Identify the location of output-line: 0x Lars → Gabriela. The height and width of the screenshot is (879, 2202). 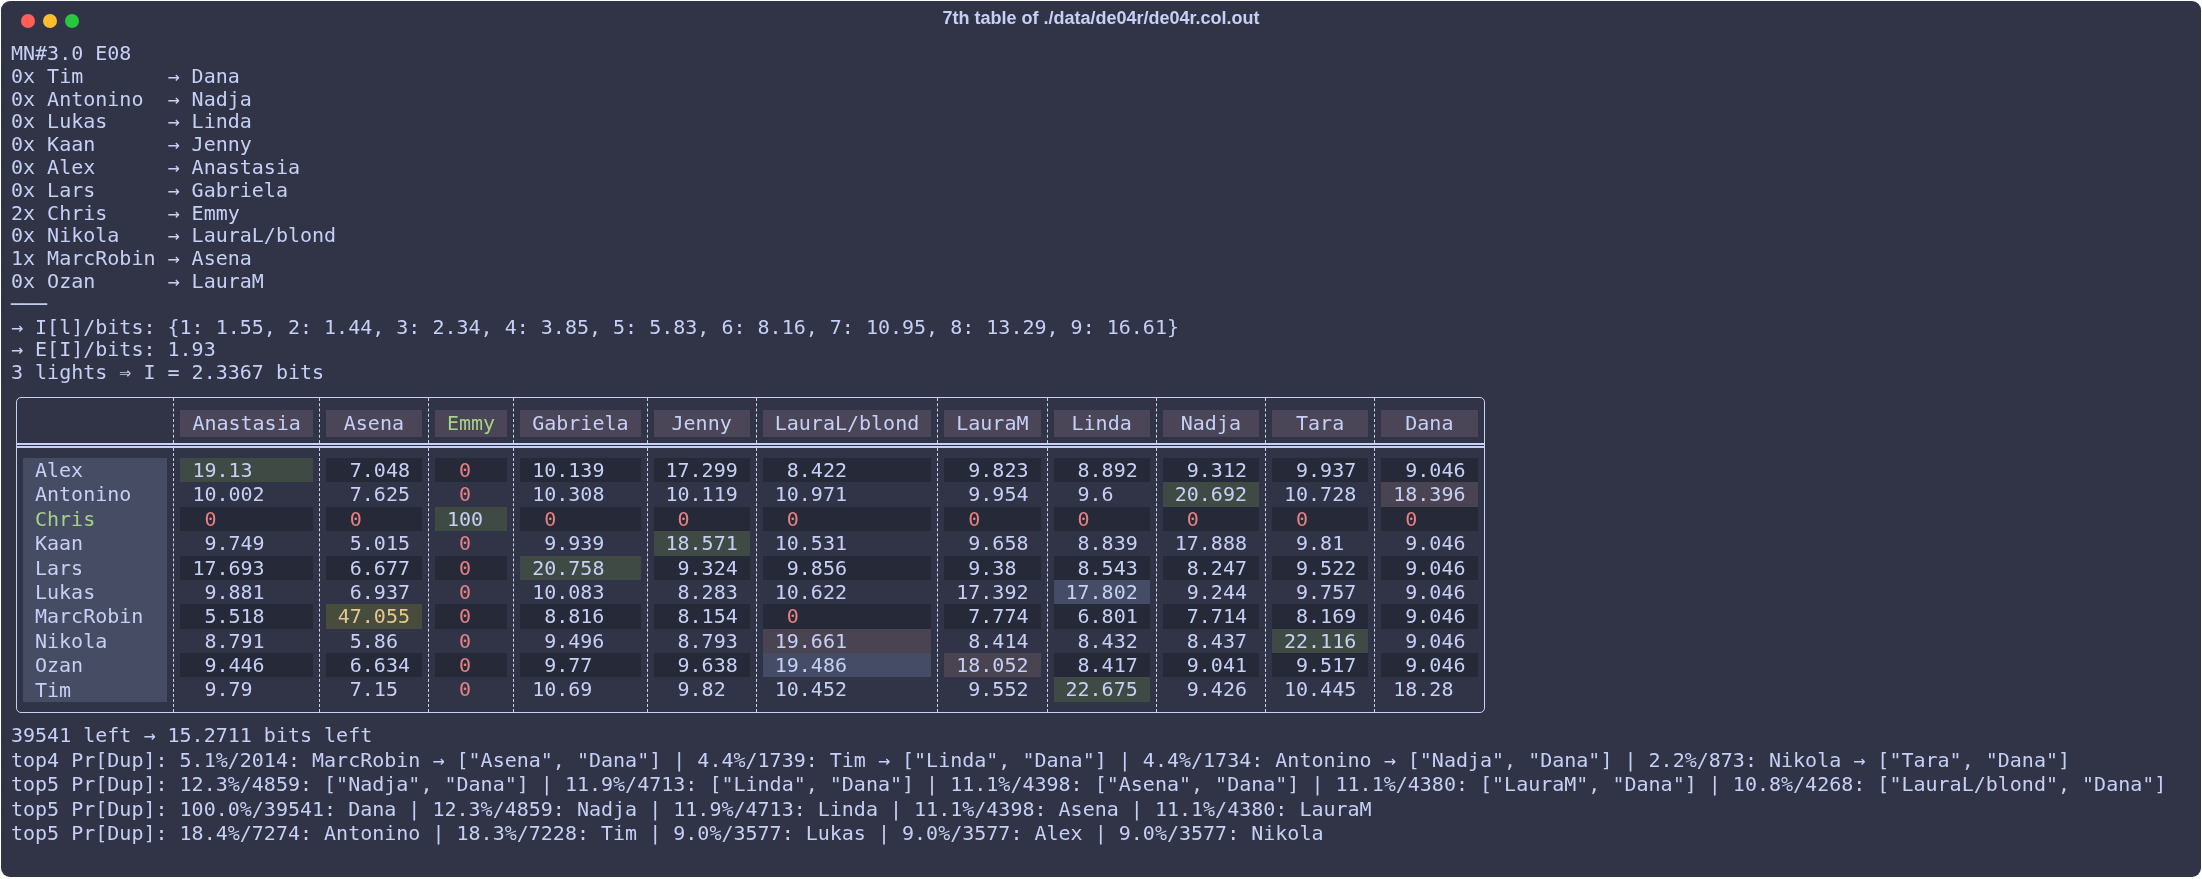
(150, 190).